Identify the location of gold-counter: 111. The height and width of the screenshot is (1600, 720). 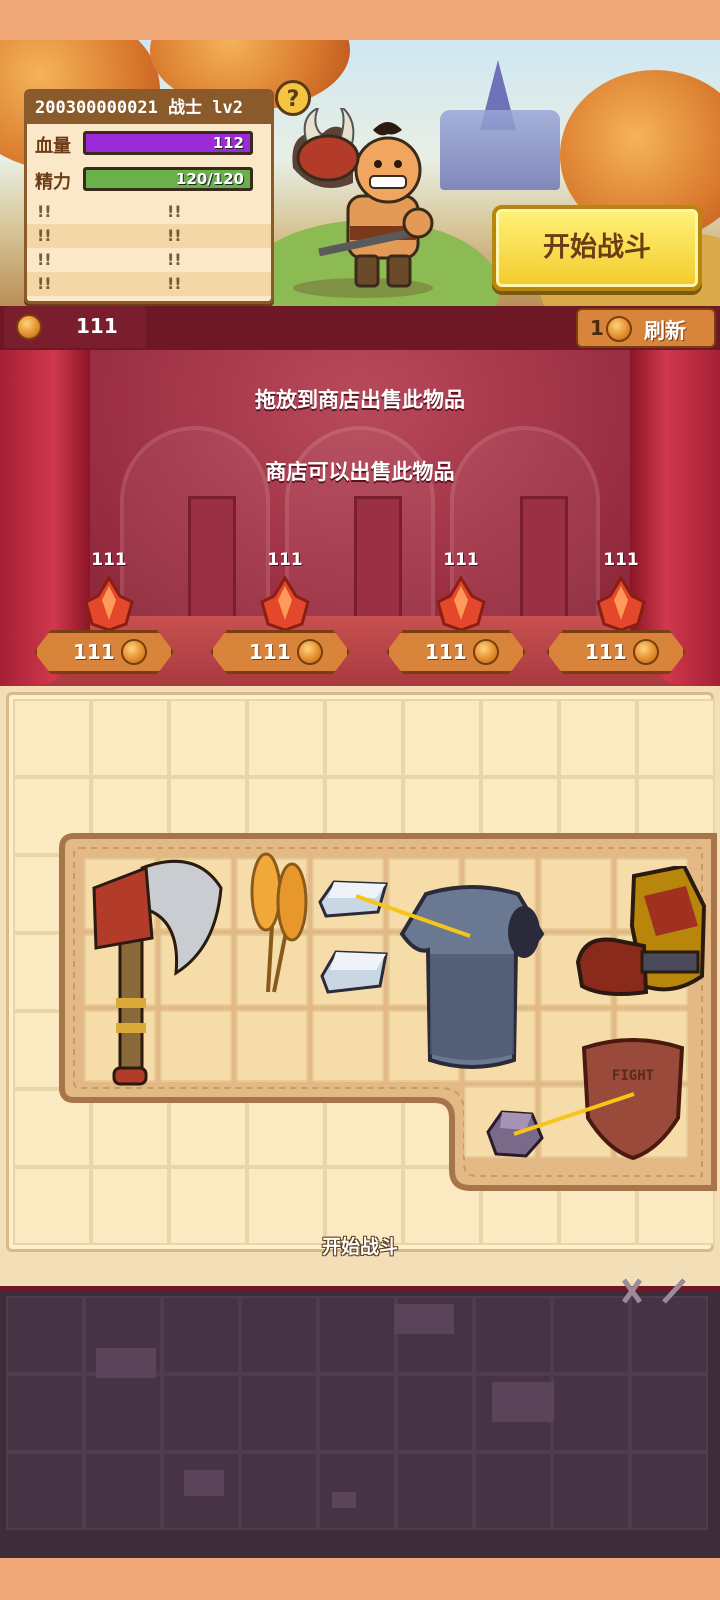
(75, 327).